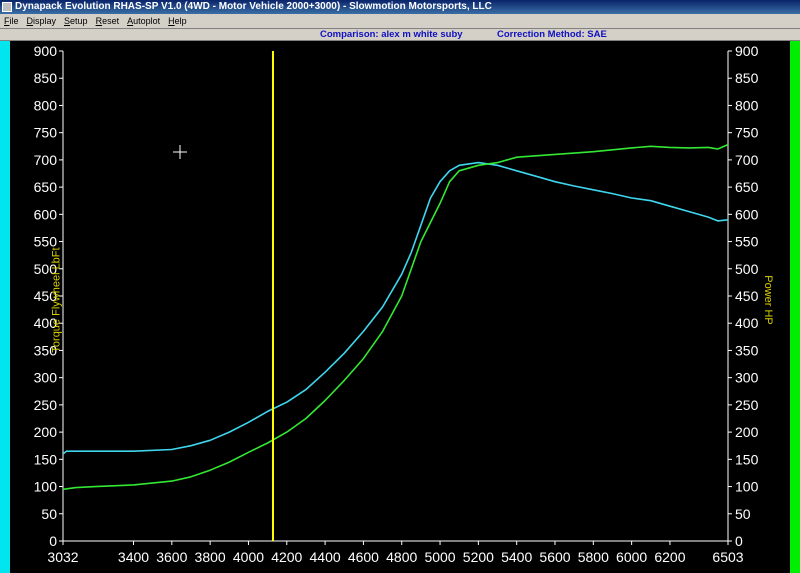  What do you see at coordinates (747, 242) in the screenshot?
I see `y-tick-label-right: 550` at bounding box center [747, 242].